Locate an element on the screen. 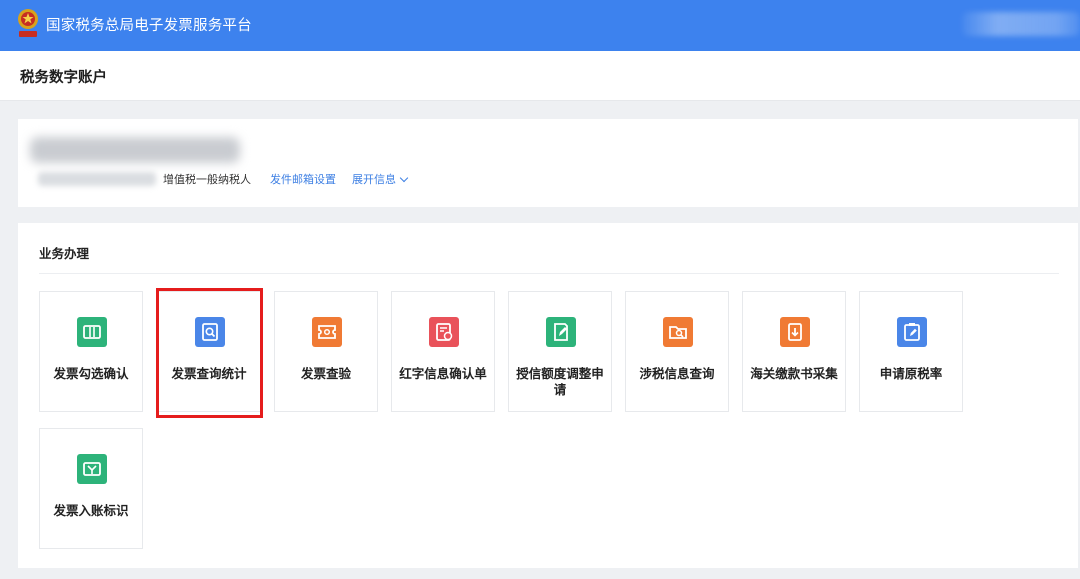 The image size is (1080, 579). platform-title: 国家税务总局电子发票服务平台 is located at coordinates (149, 26).